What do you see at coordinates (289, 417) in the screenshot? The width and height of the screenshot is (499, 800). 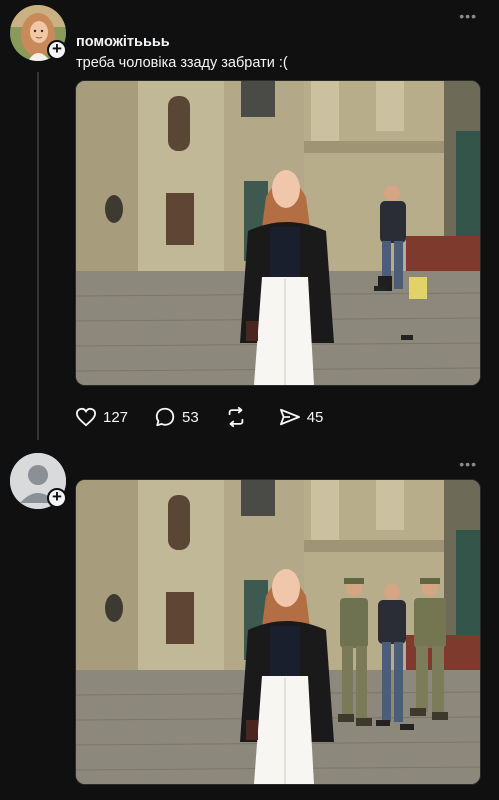 I see `share-icon` at bounding box center [289, 417].